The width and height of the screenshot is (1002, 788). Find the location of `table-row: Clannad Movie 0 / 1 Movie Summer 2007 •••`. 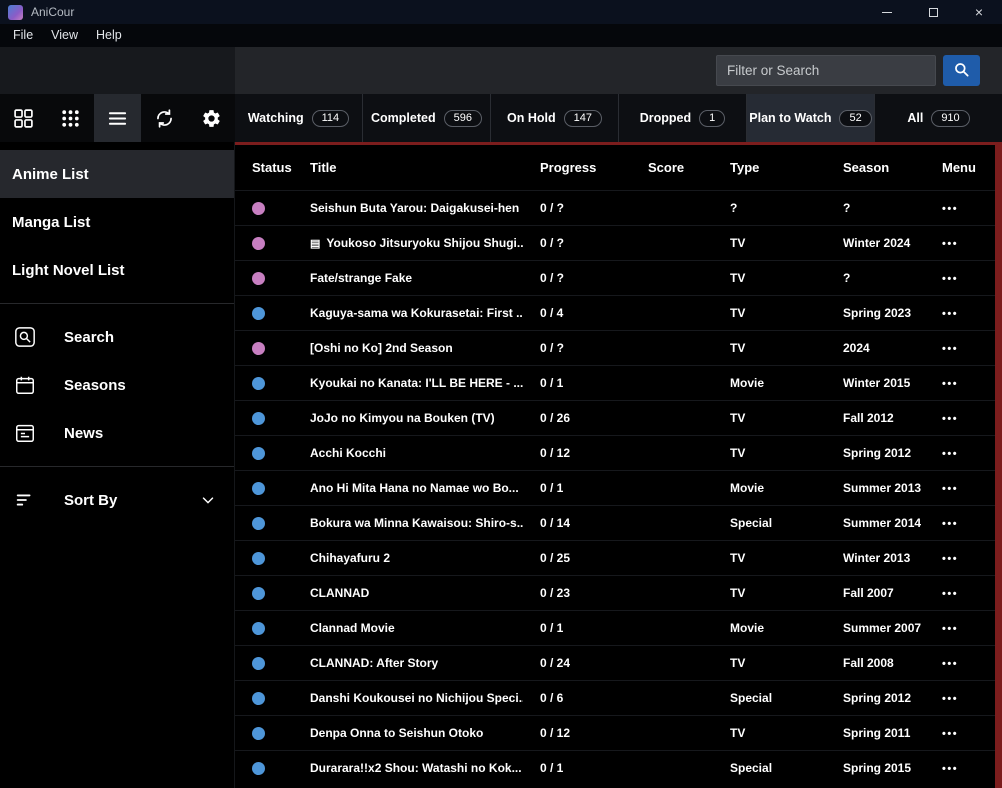

table-row: Clannad Movie 0 / 1 Movie Summer 2007 ••• is located at coordinates (615, 627).